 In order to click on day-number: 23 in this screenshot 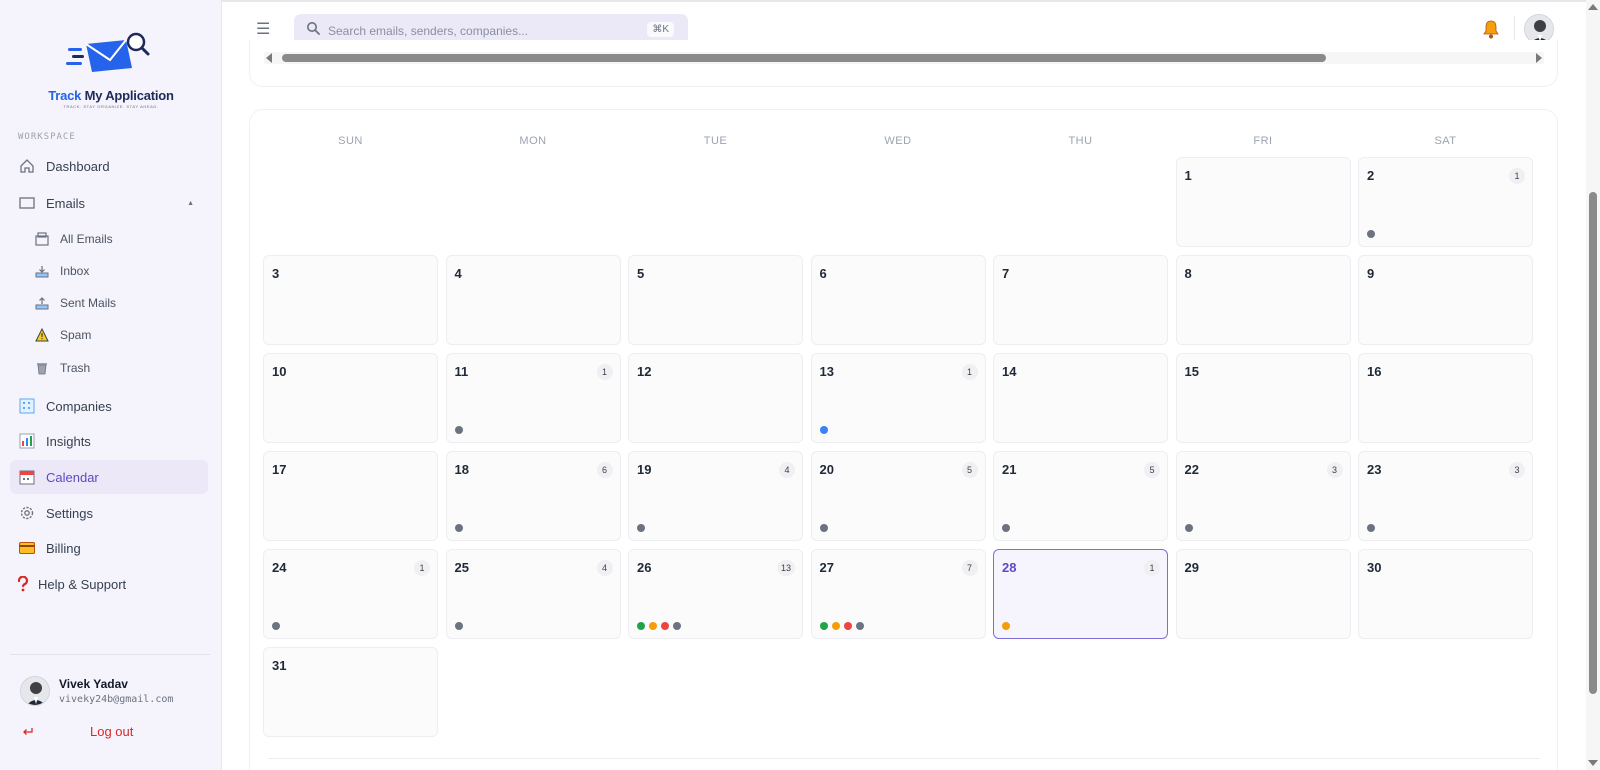, I will do `click(1374, 469)`.